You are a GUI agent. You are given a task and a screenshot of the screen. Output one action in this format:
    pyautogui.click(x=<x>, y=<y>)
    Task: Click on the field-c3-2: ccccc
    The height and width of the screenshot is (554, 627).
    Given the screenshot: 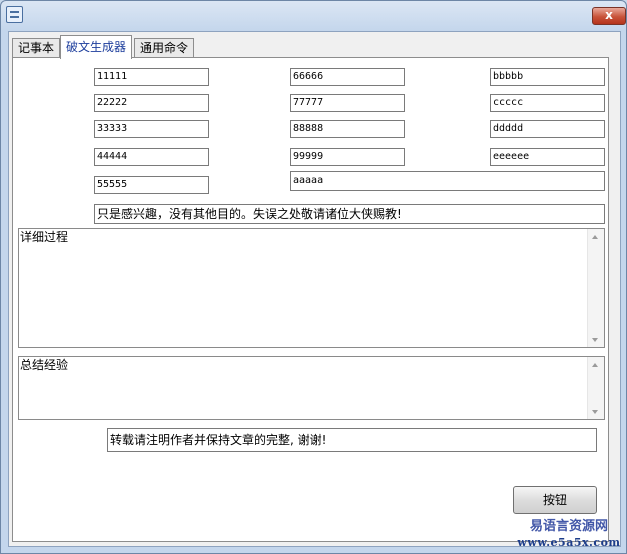 What is the action you would take?
    pyautogui.click(x=547, y=103)
    